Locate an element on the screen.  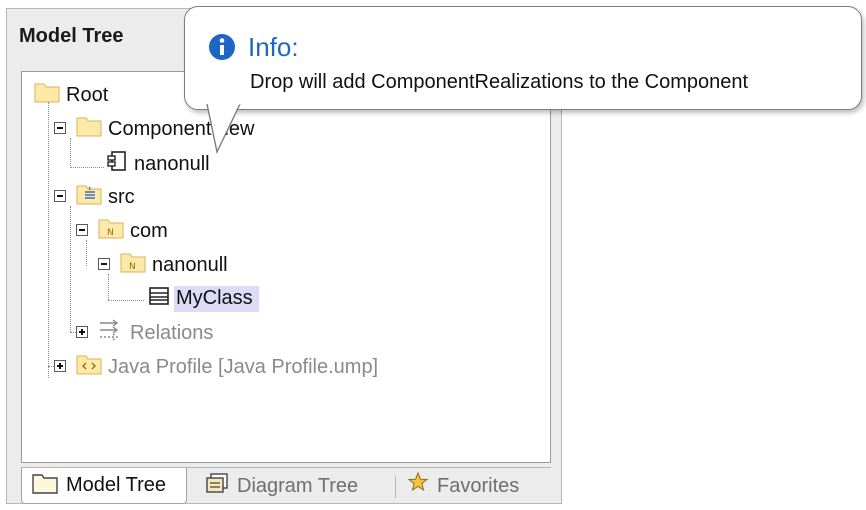
tab-model-tree: Model Tree is located at coordinates (104, 486).